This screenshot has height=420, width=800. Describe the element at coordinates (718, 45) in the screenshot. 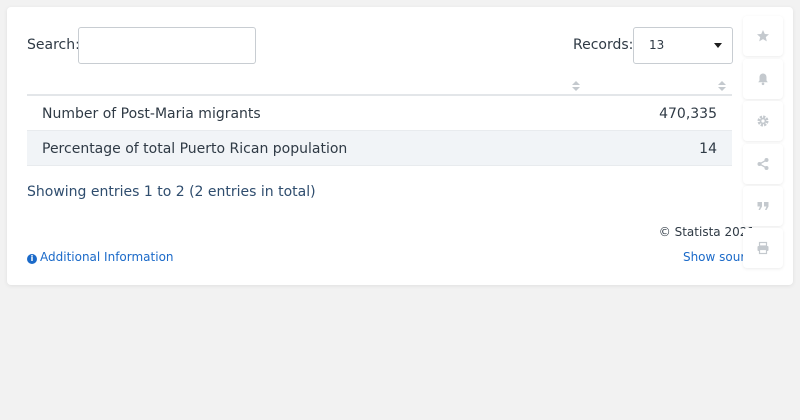

I see `caret-down-icon` at that location.